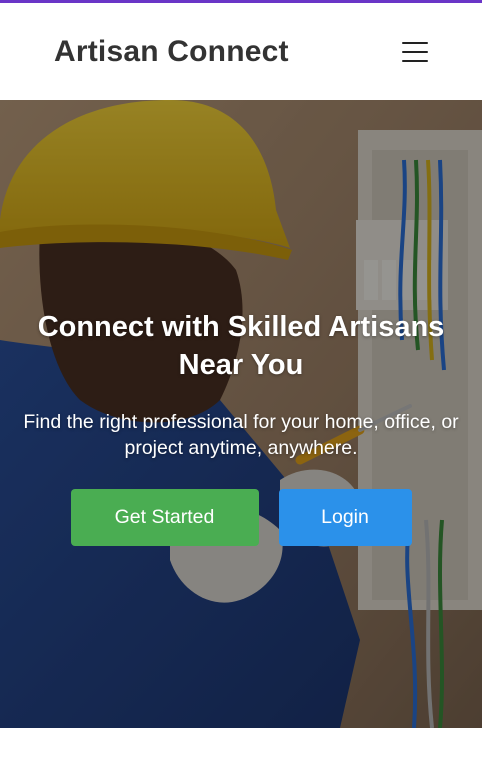 This screenshot has width=482, height=765. Describe the element at coordinates (241, 346) in the screenshot. I see `hero-title: Connect with Skilled Artisans Near You` at that location.